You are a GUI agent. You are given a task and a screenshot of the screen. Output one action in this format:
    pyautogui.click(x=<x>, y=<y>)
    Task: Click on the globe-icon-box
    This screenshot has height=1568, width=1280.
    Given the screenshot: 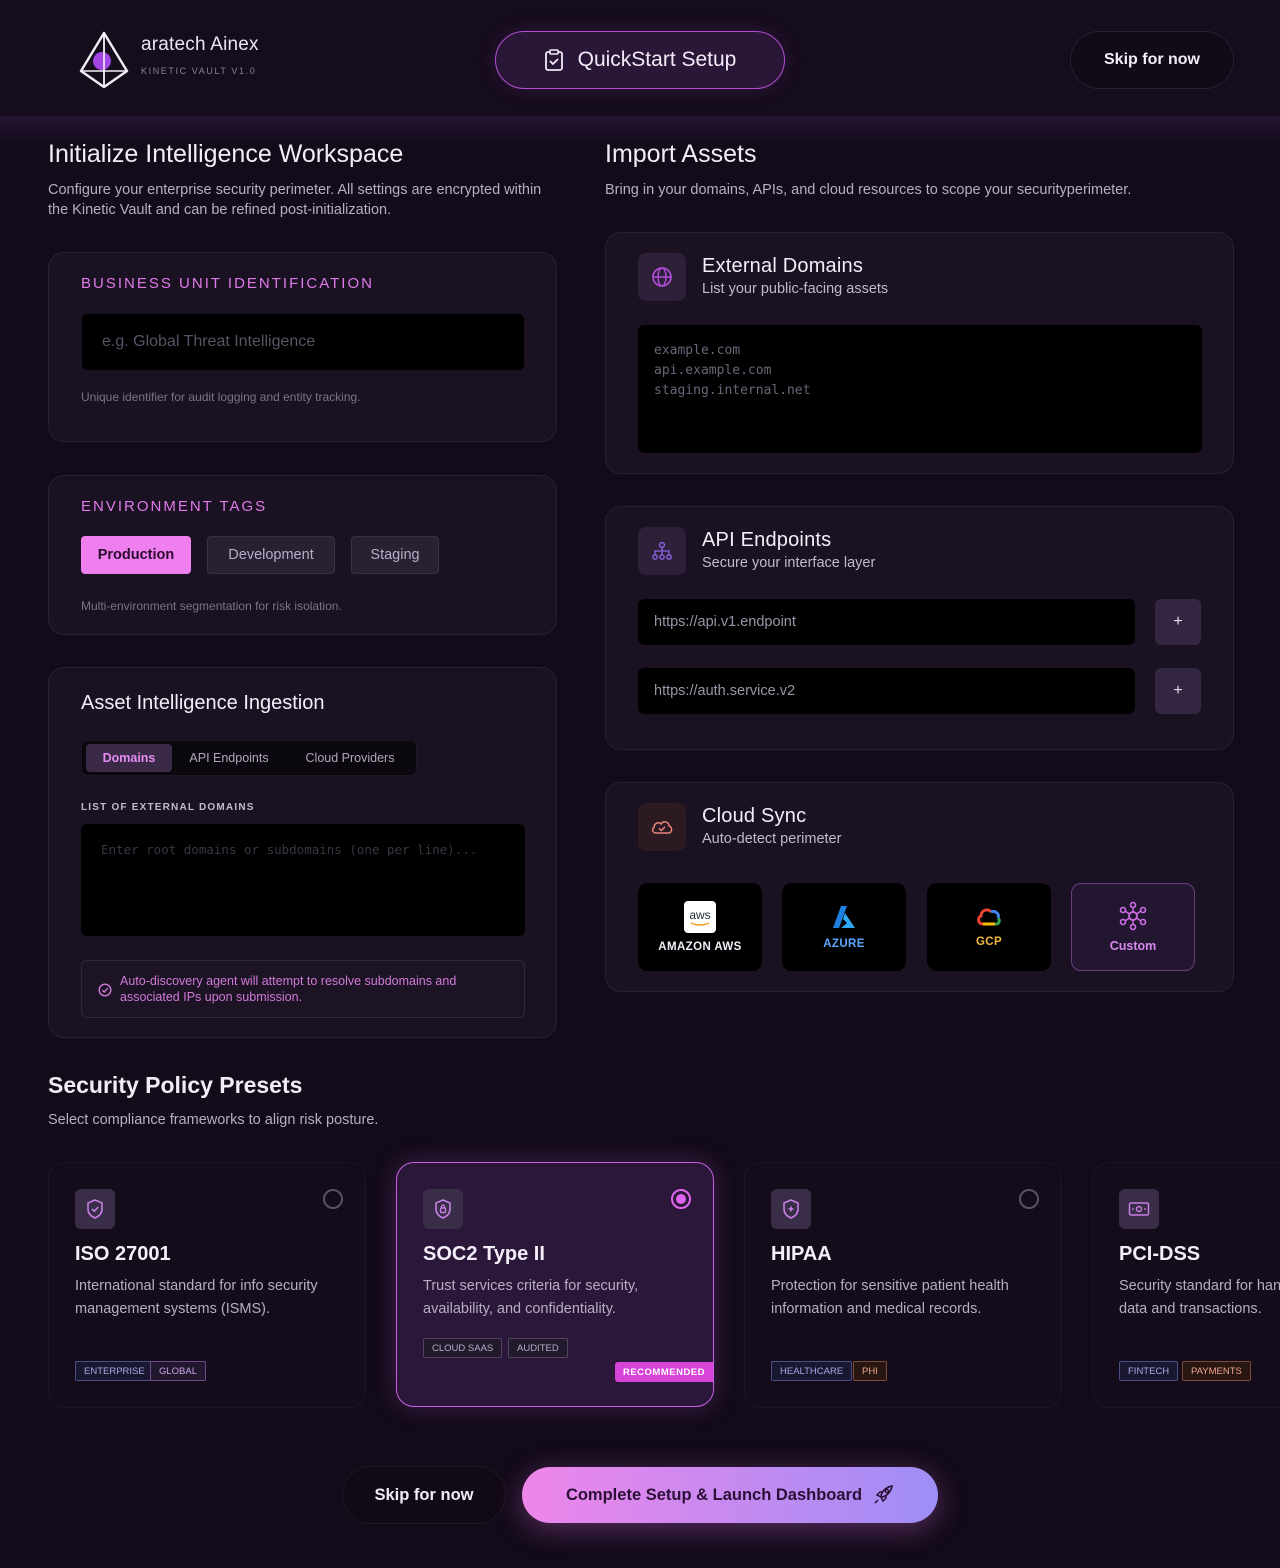 What is the action you would take?
    pyautogui.click(x=662, y=277)
    